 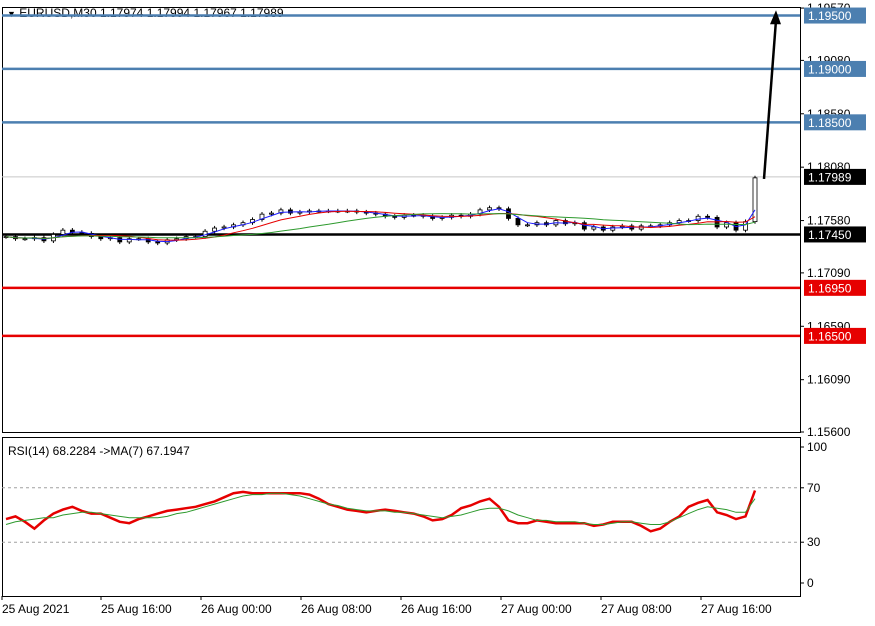 I want to click on rsi-tick-label: 70, so click(x=814, y=488).